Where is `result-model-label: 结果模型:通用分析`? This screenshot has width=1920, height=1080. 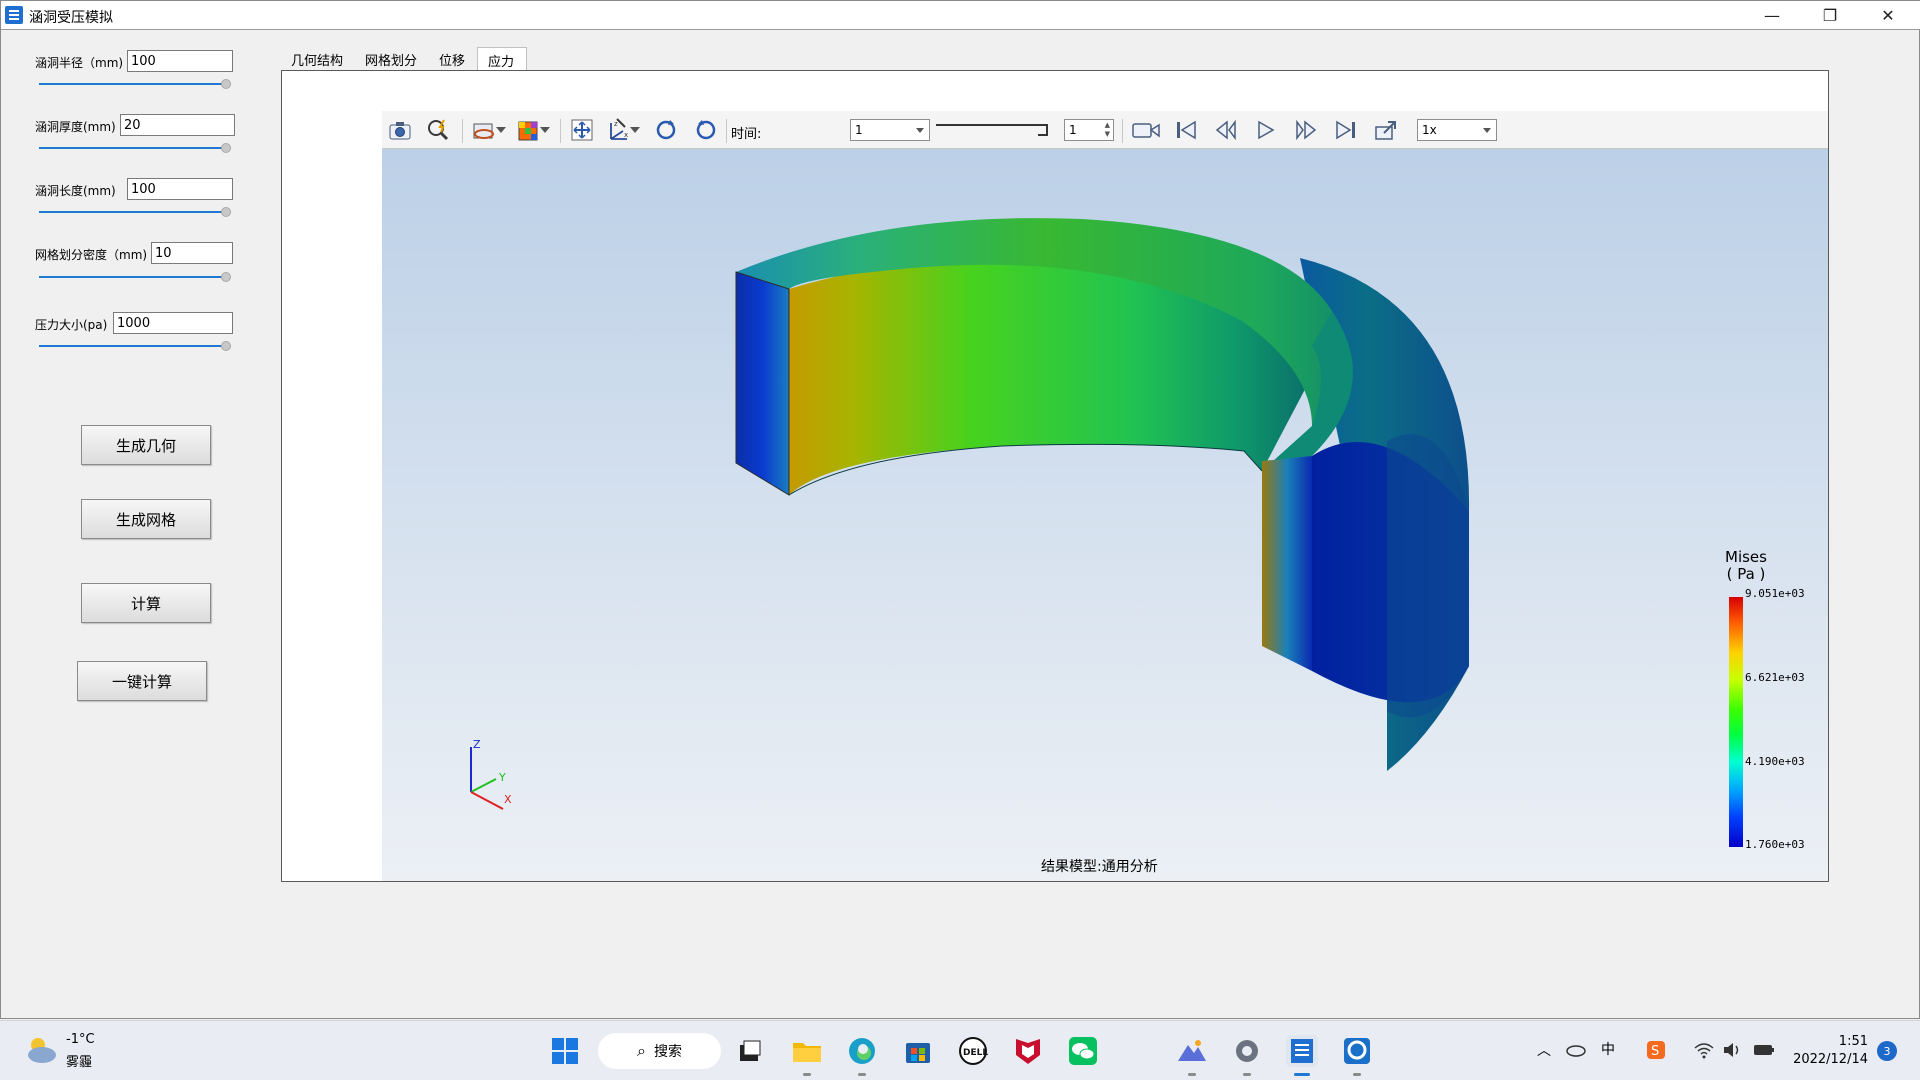
result-model-label: 结果模型:通用分析 is located at coordinates (1099, 867).